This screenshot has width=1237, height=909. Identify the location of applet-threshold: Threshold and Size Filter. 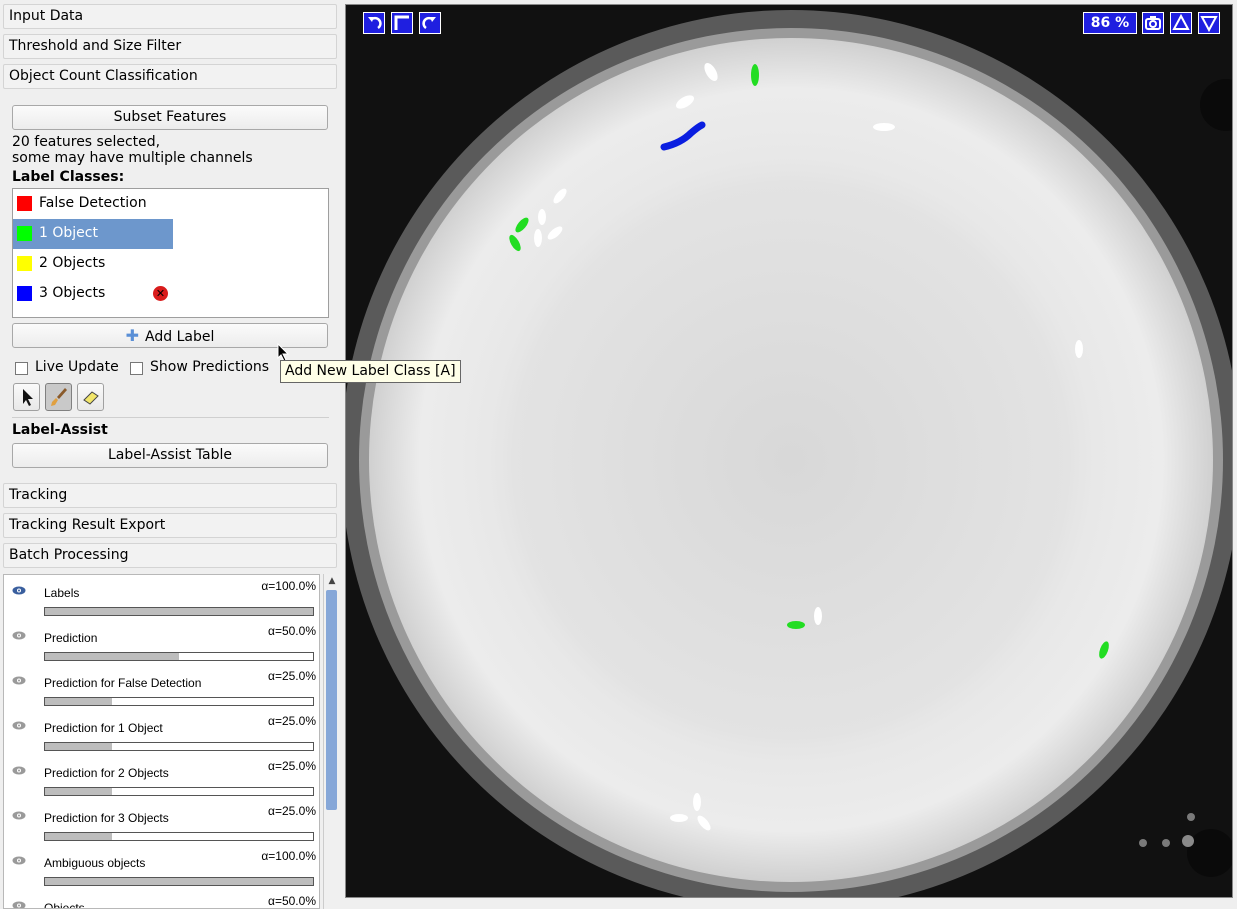
(170, 46).